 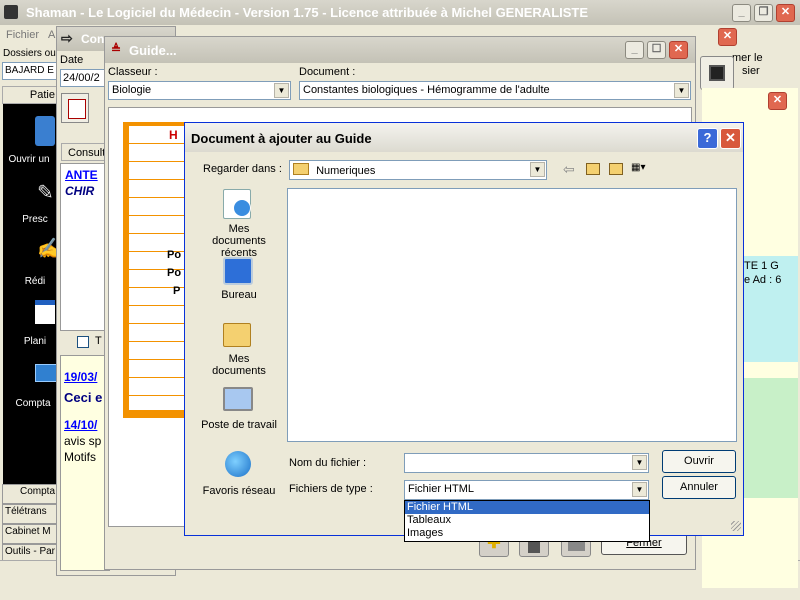 I want to click on notepad-button, so click(x=75, y=108).